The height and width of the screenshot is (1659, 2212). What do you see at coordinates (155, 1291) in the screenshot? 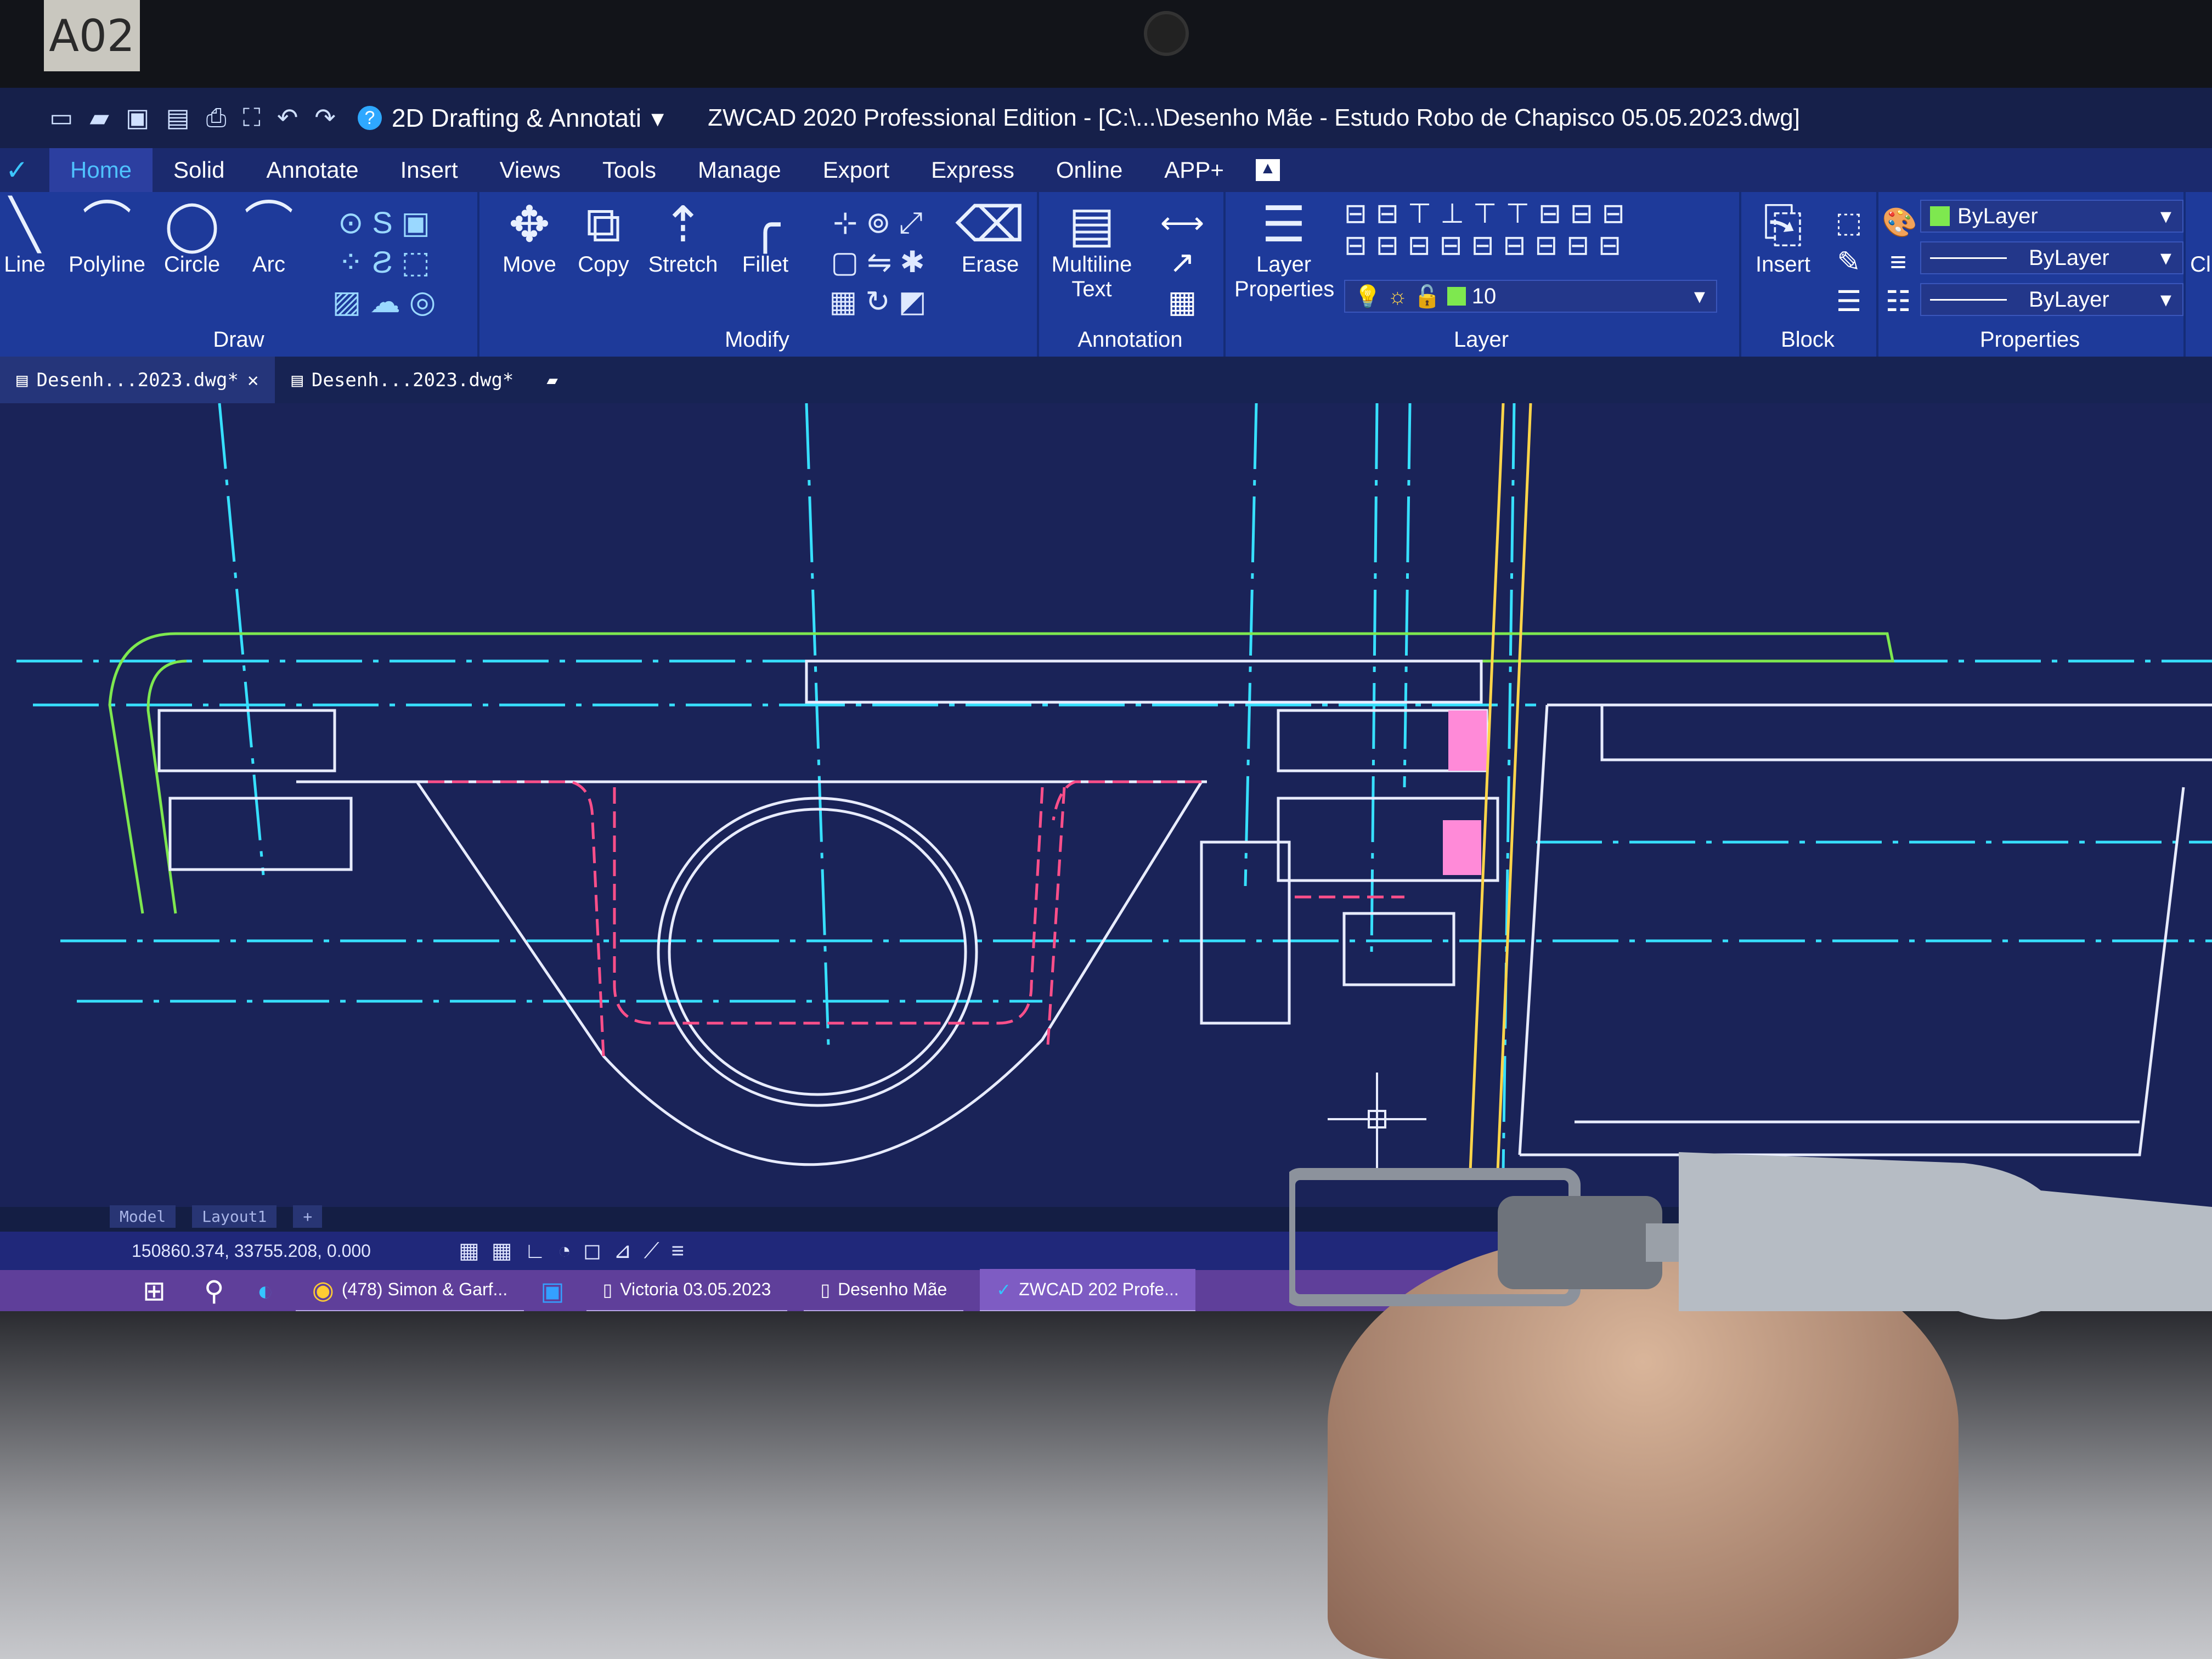
I see `windows-start-icon: ⊞` at bounding box center [155, 1291].